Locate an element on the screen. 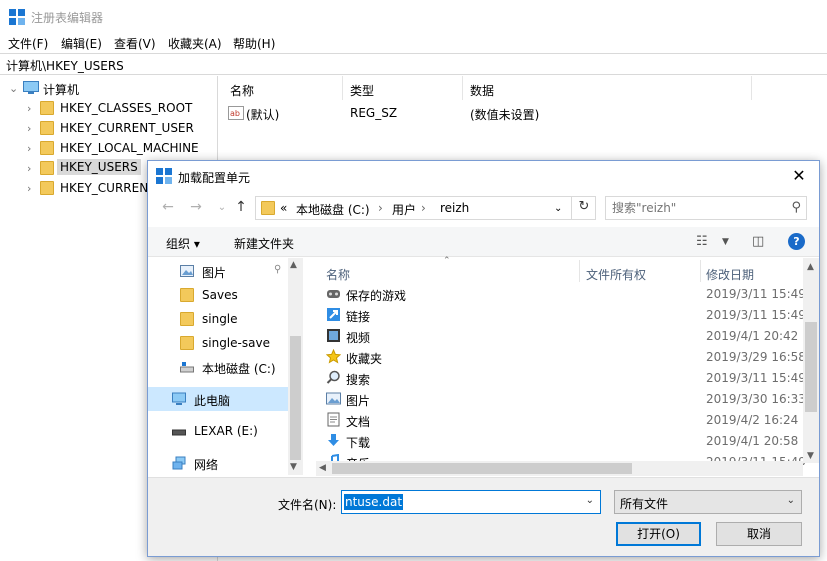 Image resolution: width=827 pixels, height=561 pixels. up-arrow-icon: ↑ is located at coordinates (241, 207).